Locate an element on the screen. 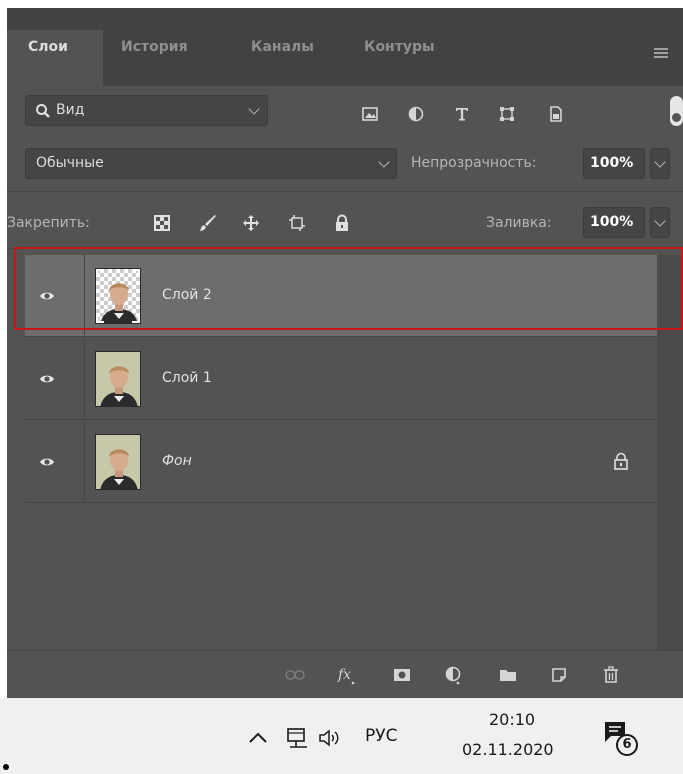  blend-mode-value: Обычные is located at coordinates (70, 163).